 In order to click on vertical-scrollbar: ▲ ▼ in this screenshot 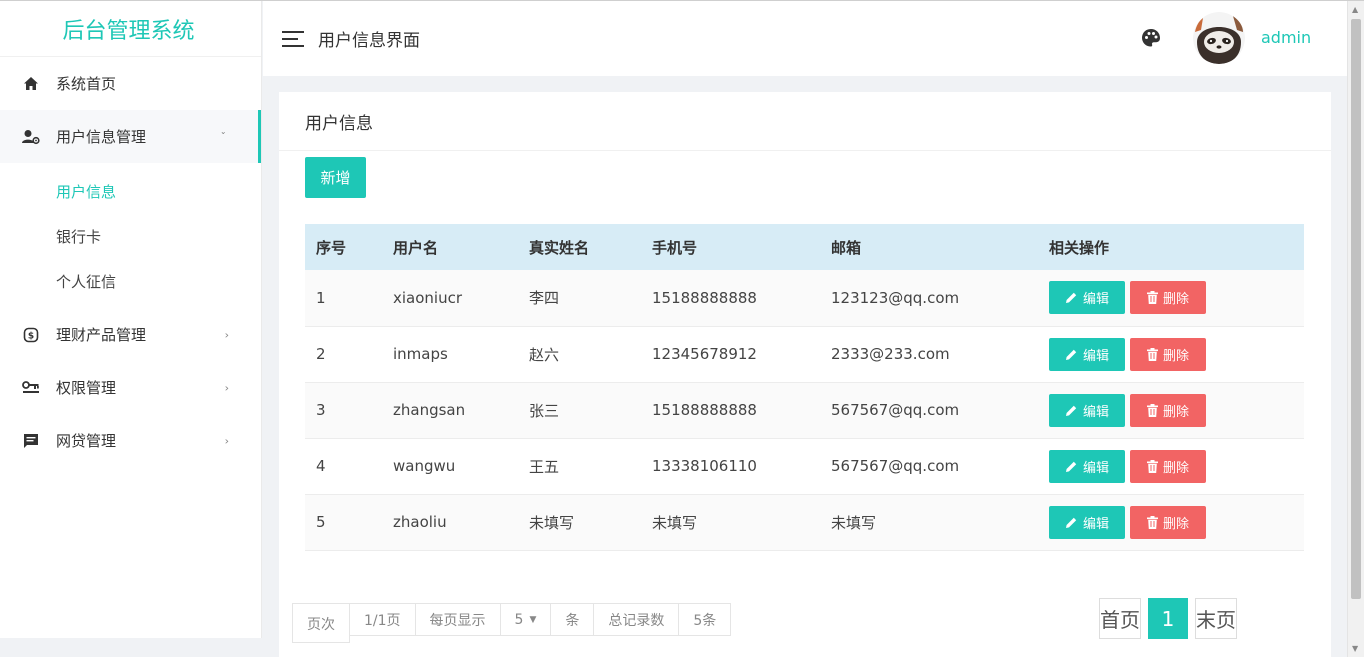, I will do `click(1355, 329)`.